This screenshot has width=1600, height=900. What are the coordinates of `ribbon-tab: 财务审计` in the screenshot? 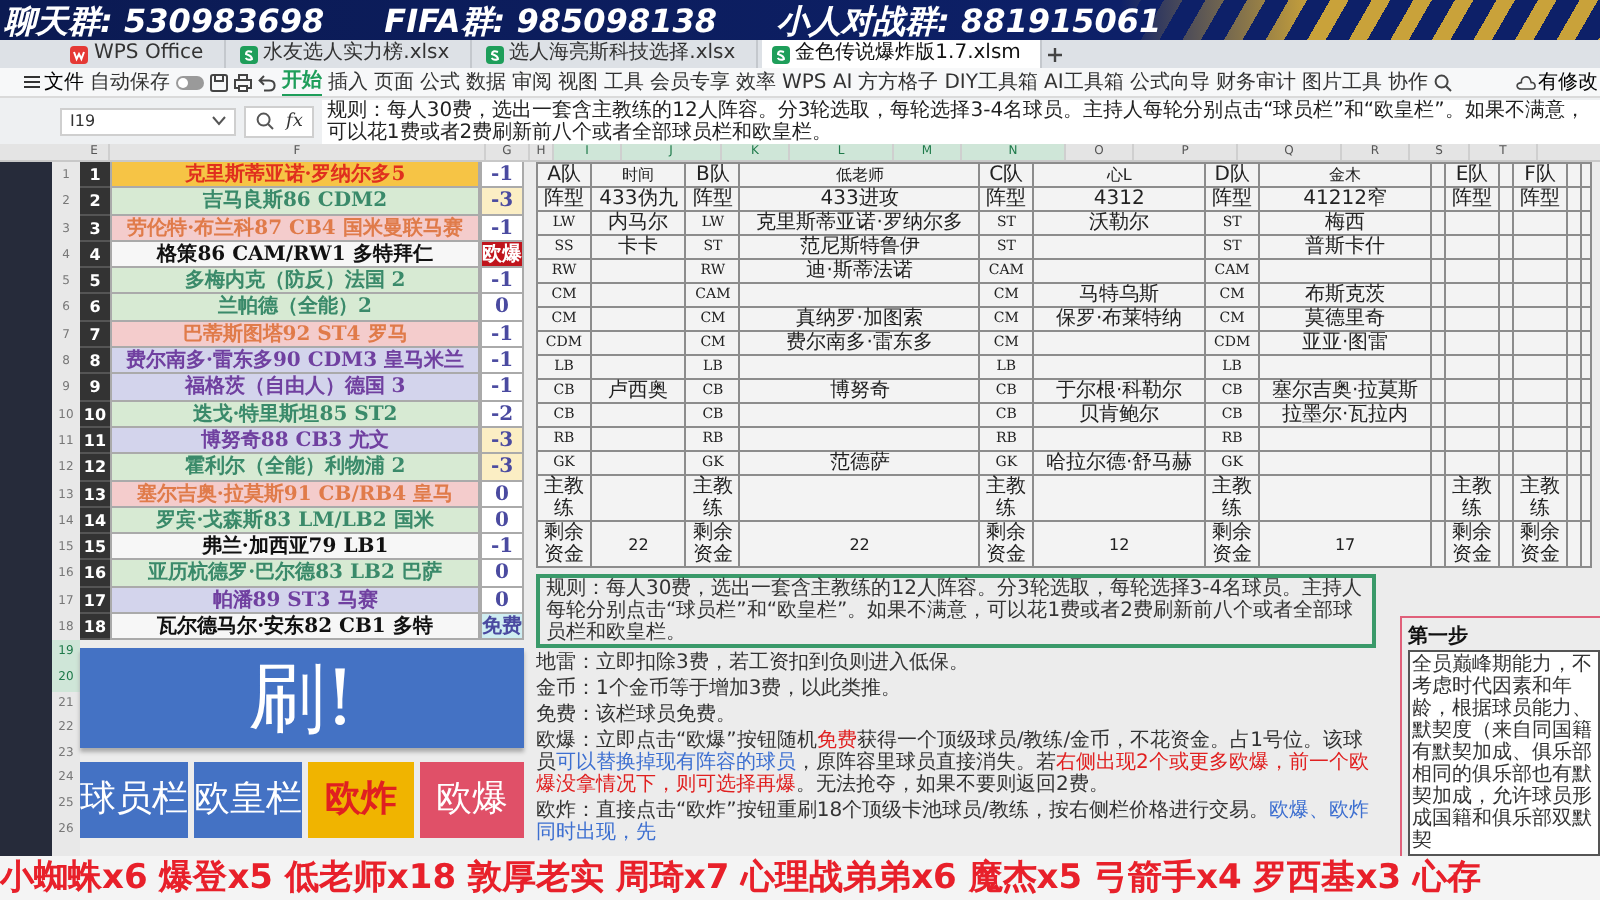 It's located at (1255, 82).